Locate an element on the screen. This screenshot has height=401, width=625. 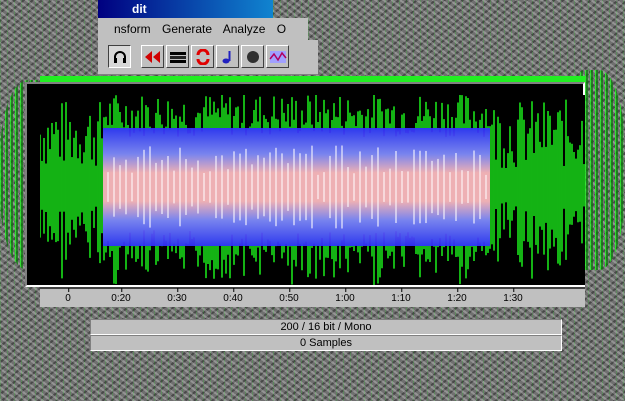
spectral-icon is located at coordinates (277, 56).